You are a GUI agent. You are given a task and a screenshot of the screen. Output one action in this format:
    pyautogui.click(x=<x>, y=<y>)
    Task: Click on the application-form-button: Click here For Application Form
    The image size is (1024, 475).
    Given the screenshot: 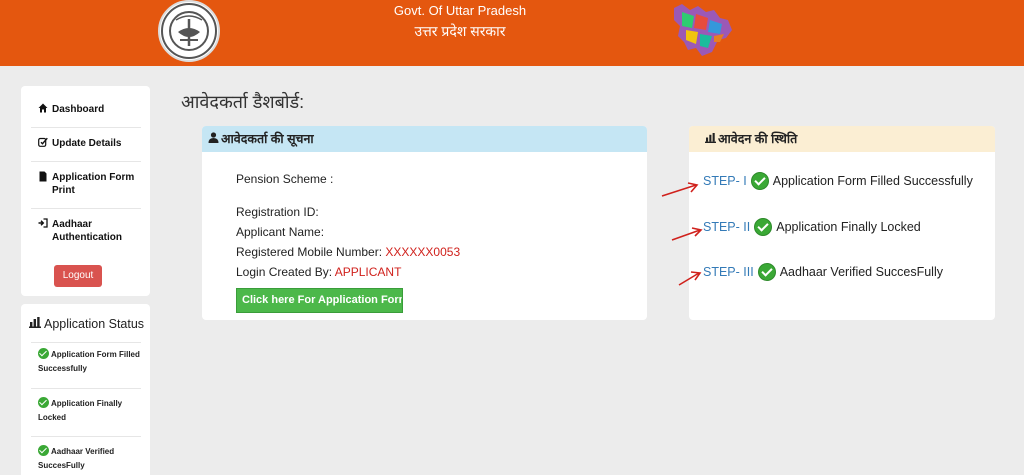 What is the action you would take?
    pyautogui.click(x=319, y=300)
    